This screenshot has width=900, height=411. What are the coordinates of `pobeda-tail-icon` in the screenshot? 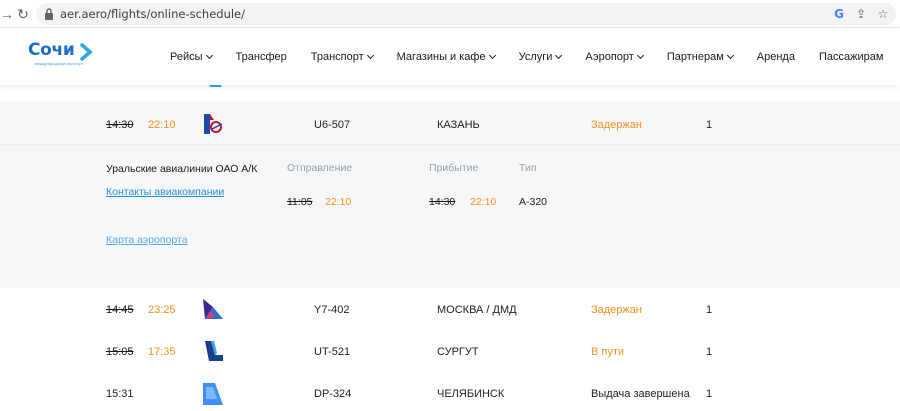 It's located at (213, 394).